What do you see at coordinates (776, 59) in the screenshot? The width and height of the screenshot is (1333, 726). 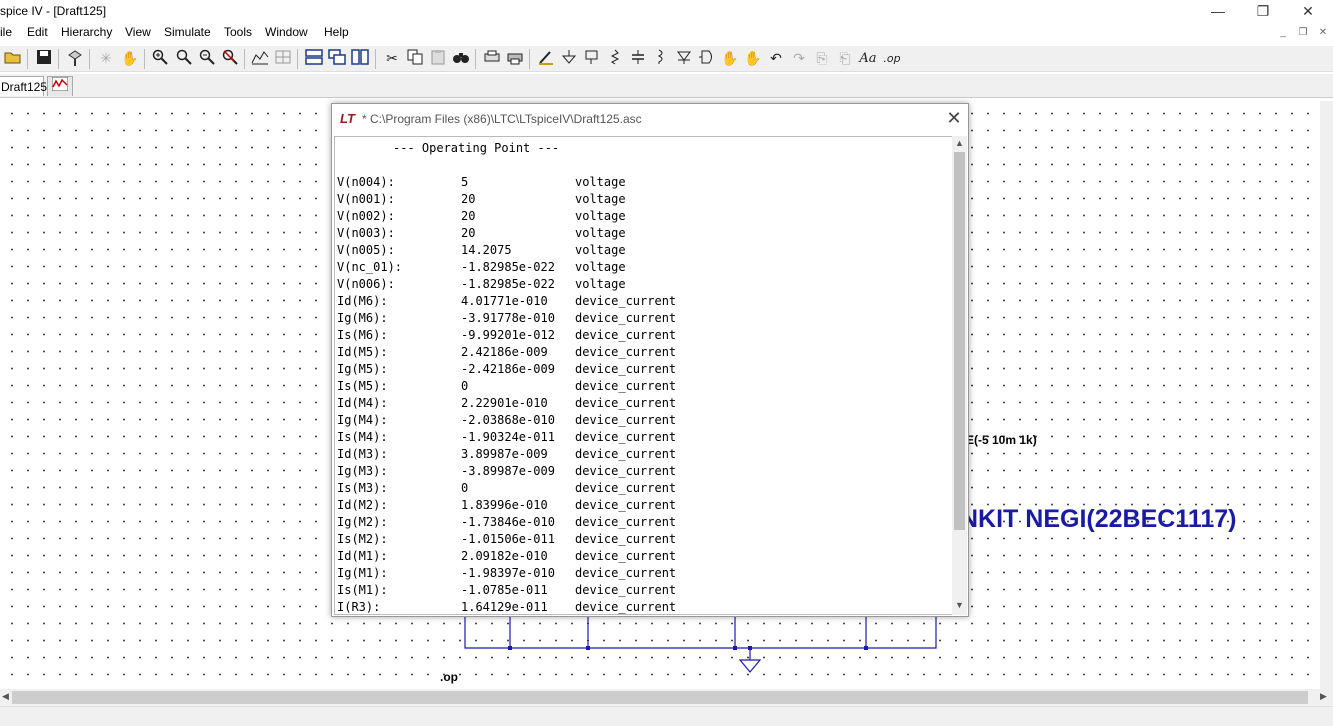 I see `undo-icon: ↶` at bounding box center [776, 59].